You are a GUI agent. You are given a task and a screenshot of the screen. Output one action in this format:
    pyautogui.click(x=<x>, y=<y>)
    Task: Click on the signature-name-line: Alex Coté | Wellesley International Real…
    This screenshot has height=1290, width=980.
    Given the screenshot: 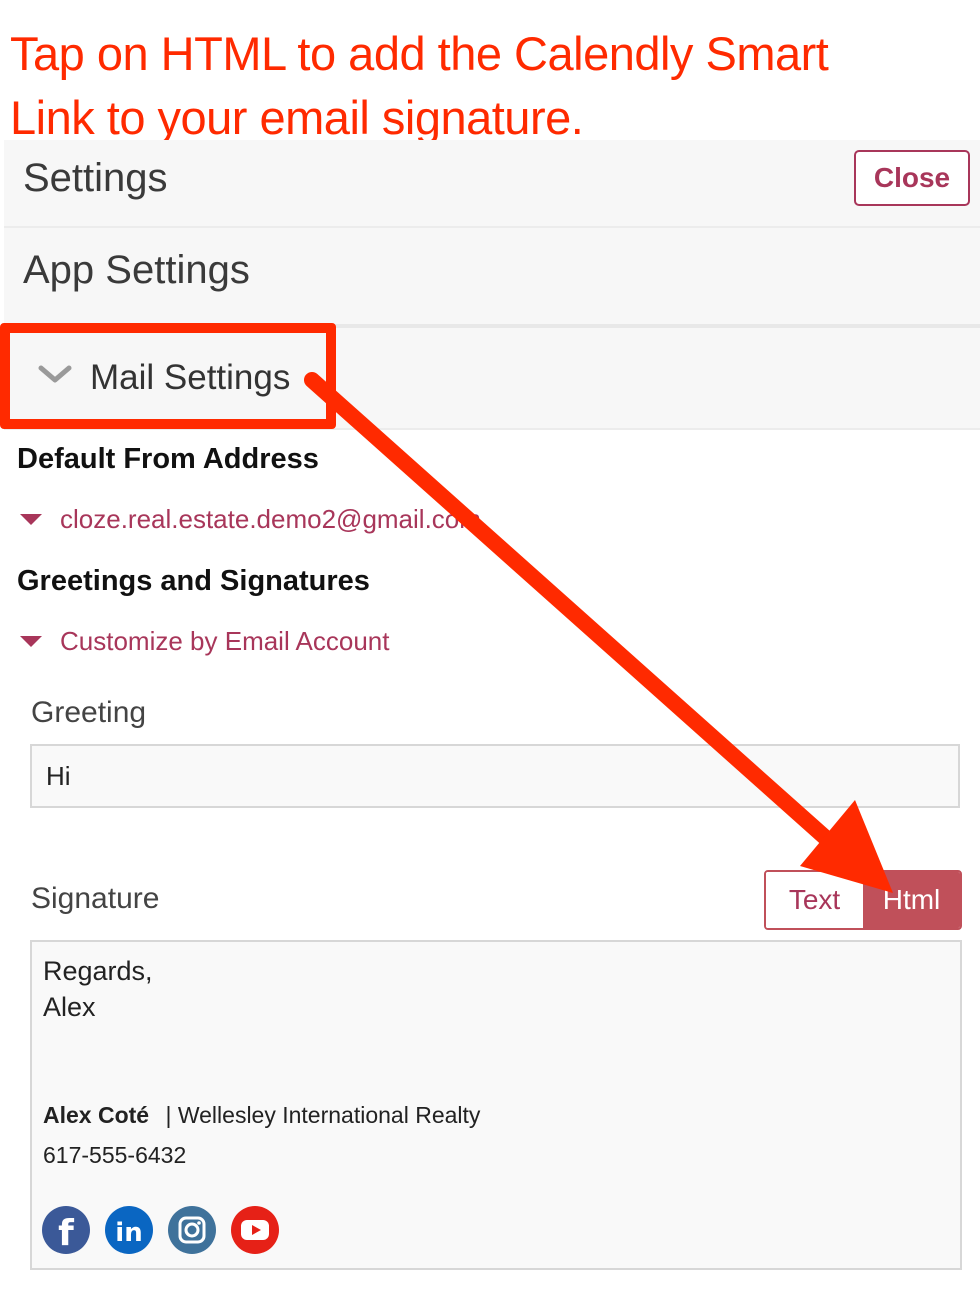 What is the action you would take?
    pyautogui.click(x=261, y=1115)
    